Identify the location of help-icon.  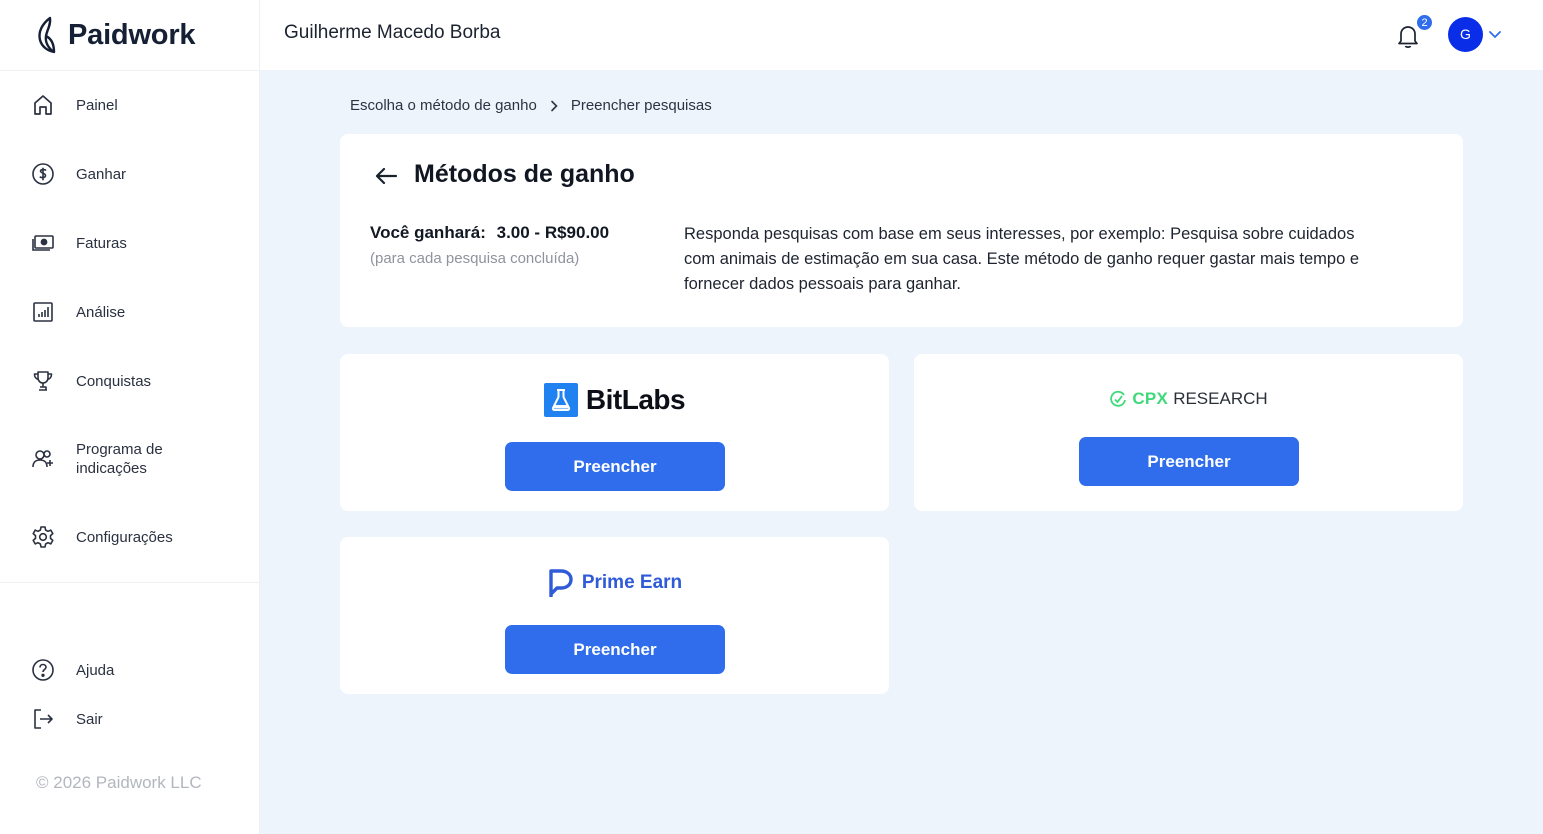
(43, 670).